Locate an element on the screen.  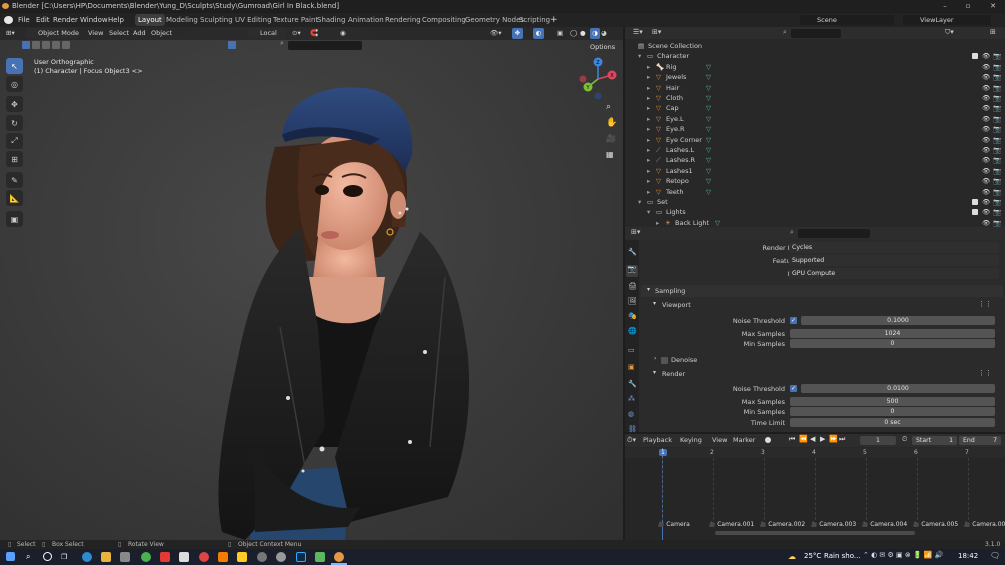
outliner-row: ▸ ⟋ Lashes.R ▽ 👁 📷 is located at coordinates (815, 160).